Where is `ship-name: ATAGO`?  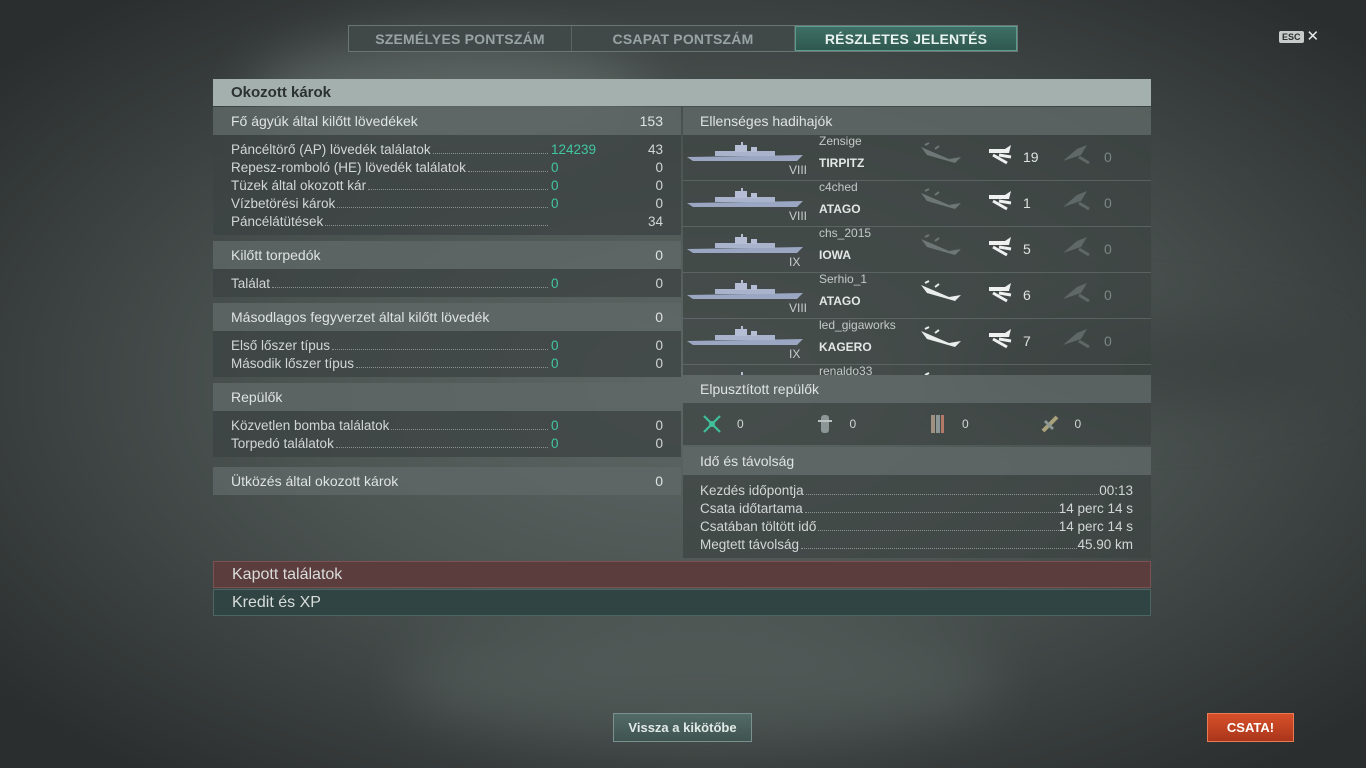
ship-name: ATAGO is located at coordinates (840, 301).